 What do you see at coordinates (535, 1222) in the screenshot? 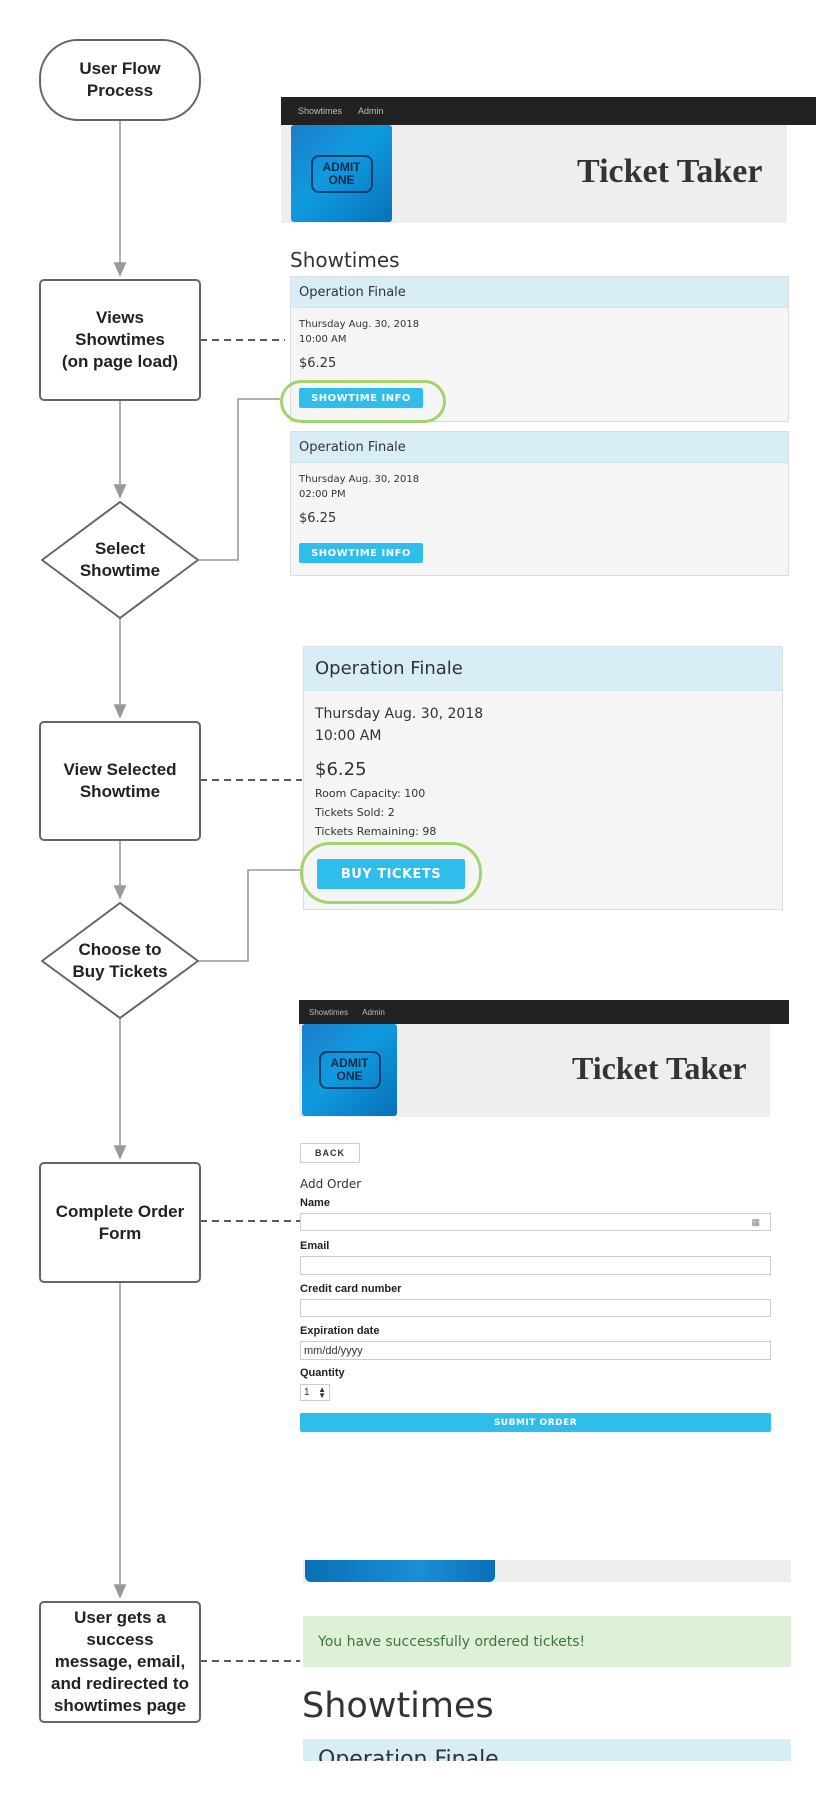
I see `name-field: ▦` at bounding box center [535, 1222].